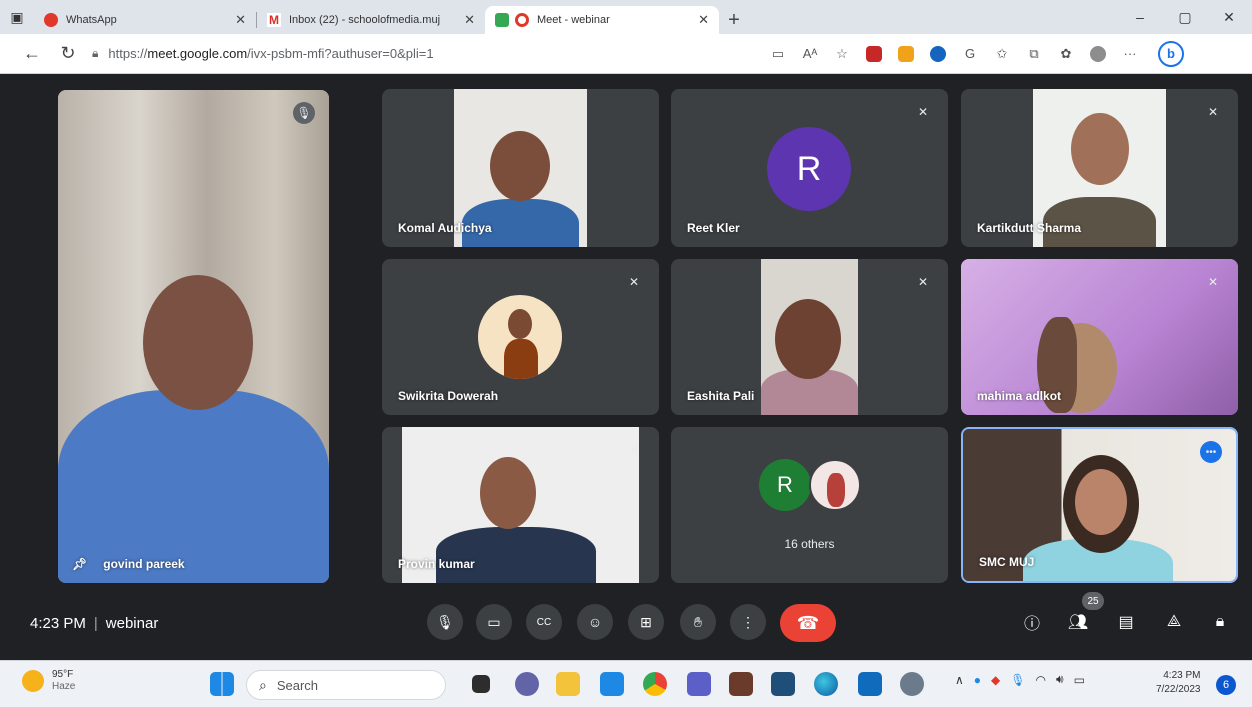 This screenshot has height=707, width=1252. I want to click on microphone-button: 🎙︎, so click(445, 622).